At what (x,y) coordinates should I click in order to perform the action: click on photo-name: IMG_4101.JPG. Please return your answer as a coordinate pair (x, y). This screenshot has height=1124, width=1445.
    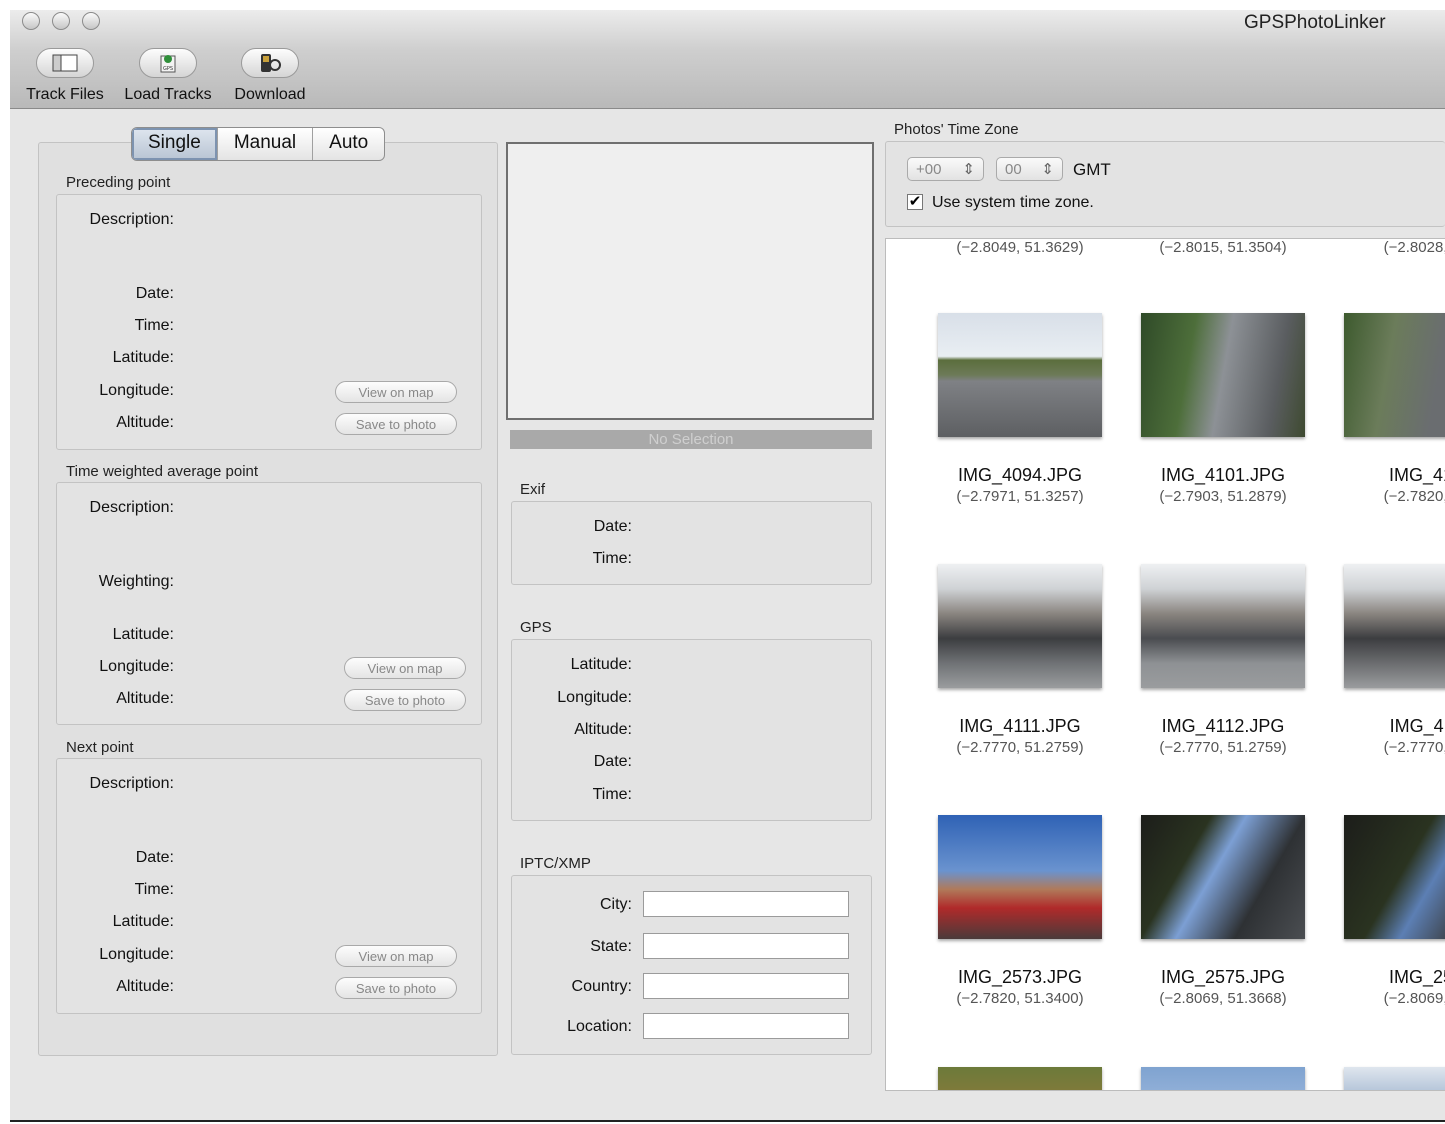
    Looking at the image, I should click on (1223, 475).